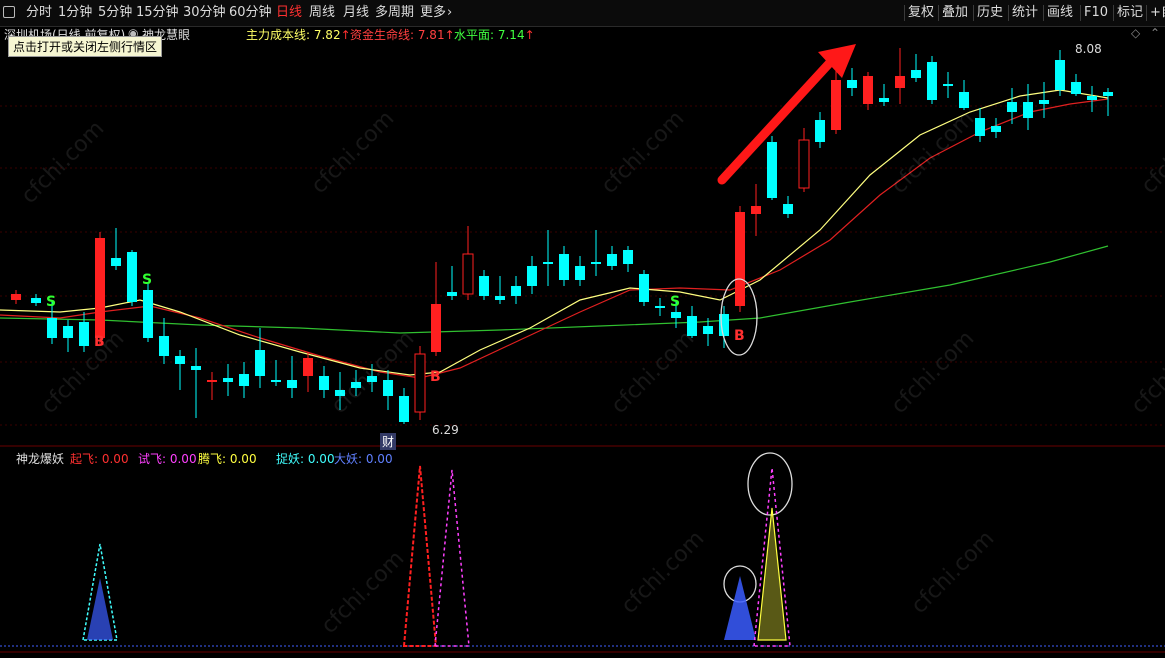 The height and width of the screenshot is (658, 1165). What do you see at coordinates (449, 13) in the screenshot?
I see `more-chevron-icon: ›` at bounding box center [449, 13].